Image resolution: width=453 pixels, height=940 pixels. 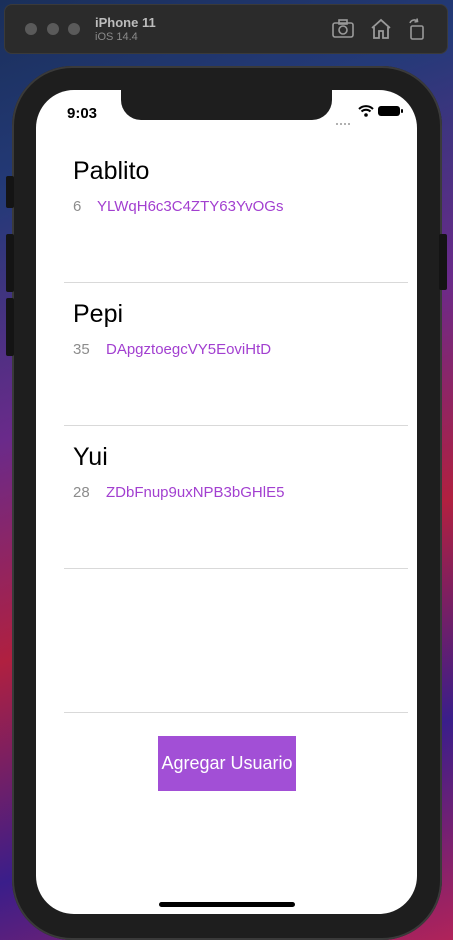 I want to click on list-item: Yui 28 ZDbFnup9uxNPB3bGHlE5, so click(x=236, y=497).